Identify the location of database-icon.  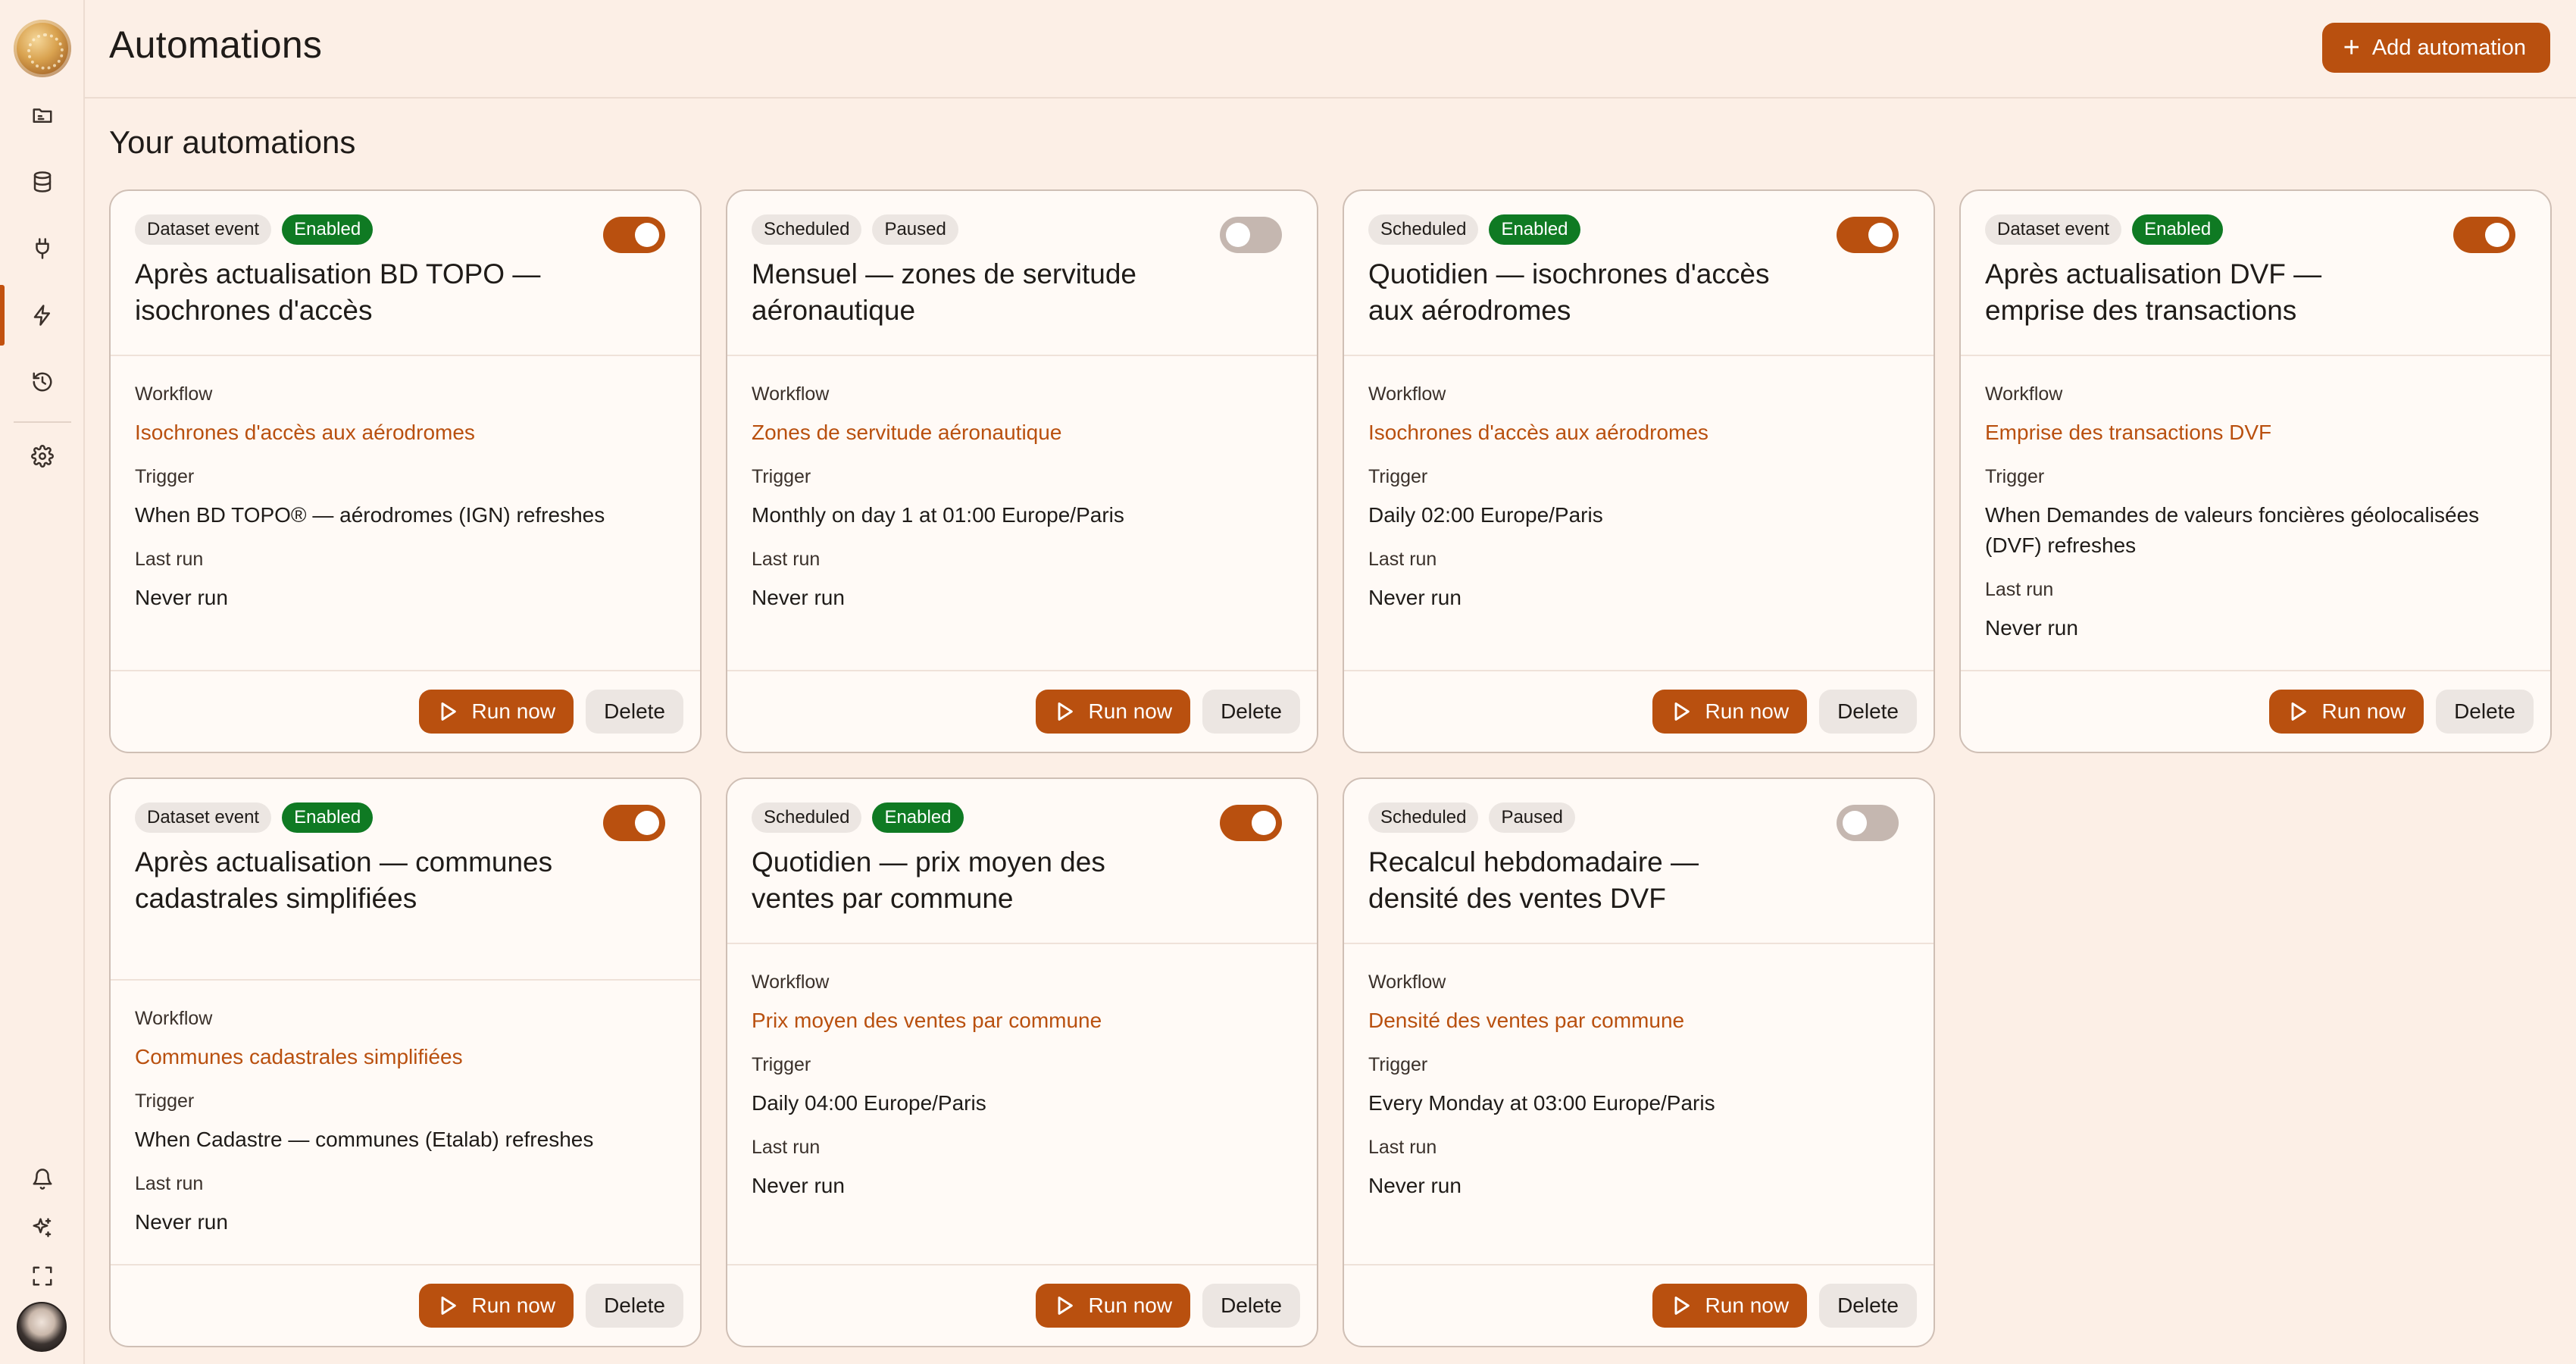
(42, 182).